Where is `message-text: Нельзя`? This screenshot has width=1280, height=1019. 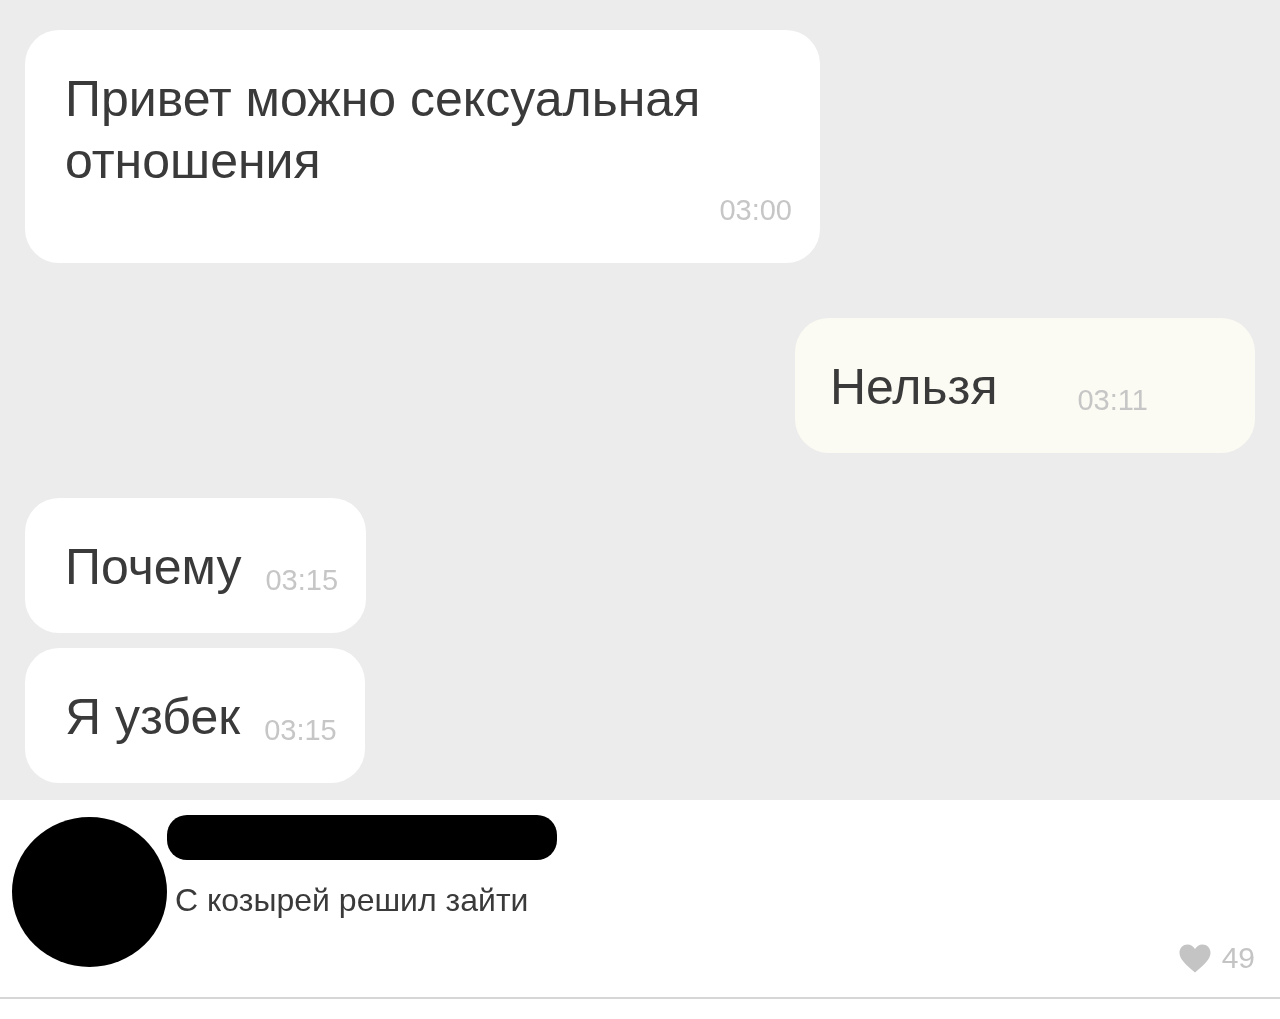 message-text: Нельзя is located at coordinates (914, 387).